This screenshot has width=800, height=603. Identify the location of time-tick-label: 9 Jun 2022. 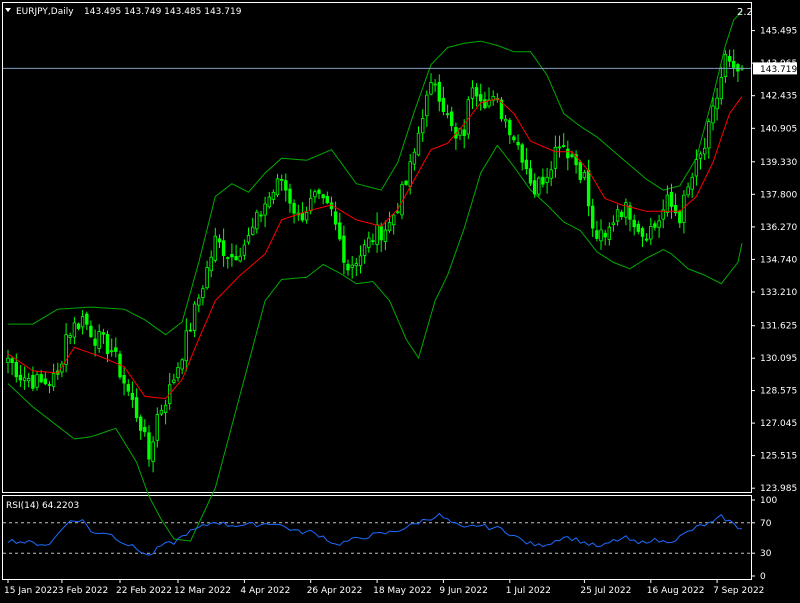
(463, 591).